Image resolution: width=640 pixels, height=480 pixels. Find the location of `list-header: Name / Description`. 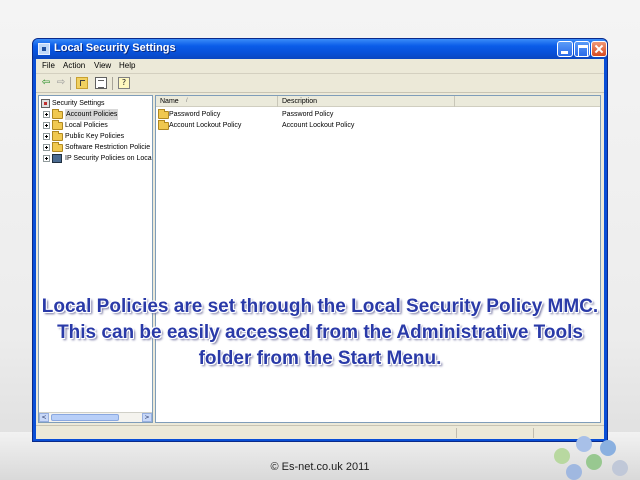

list-header: Name / Description is located at coordinates (378, 101).